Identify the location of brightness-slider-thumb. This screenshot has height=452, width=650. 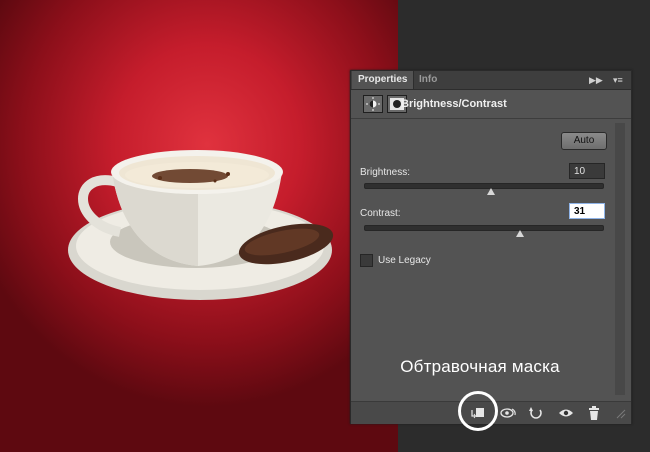
(491, 191).